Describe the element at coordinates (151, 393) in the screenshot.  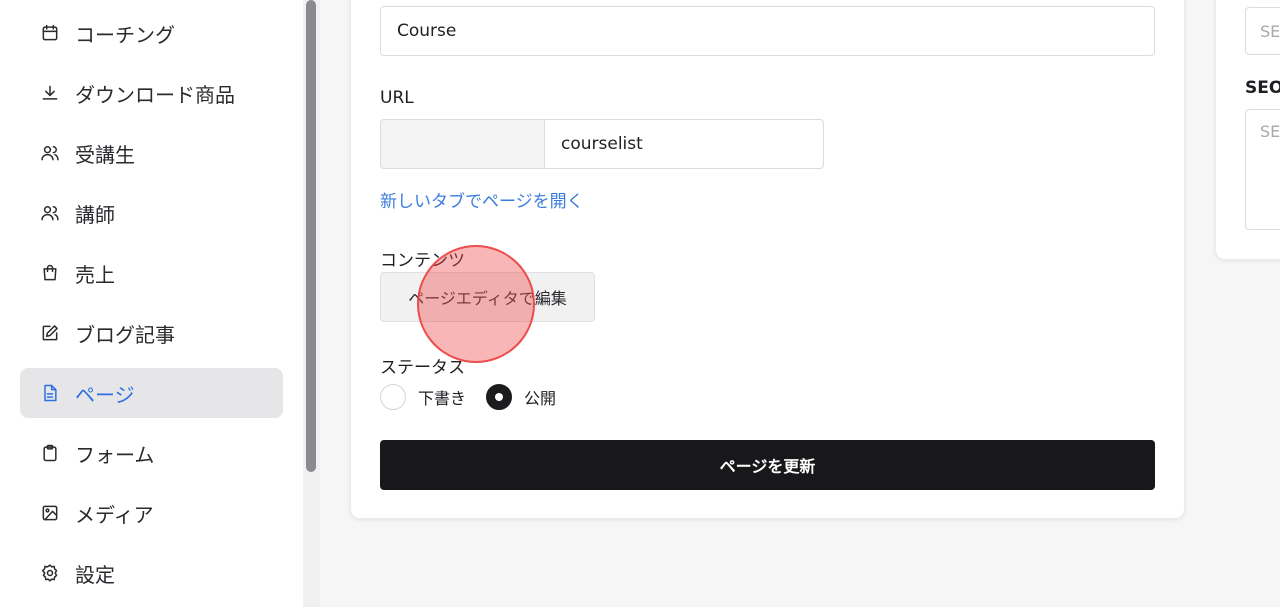
I see `sidebar-item-pages: ページ` at that location.